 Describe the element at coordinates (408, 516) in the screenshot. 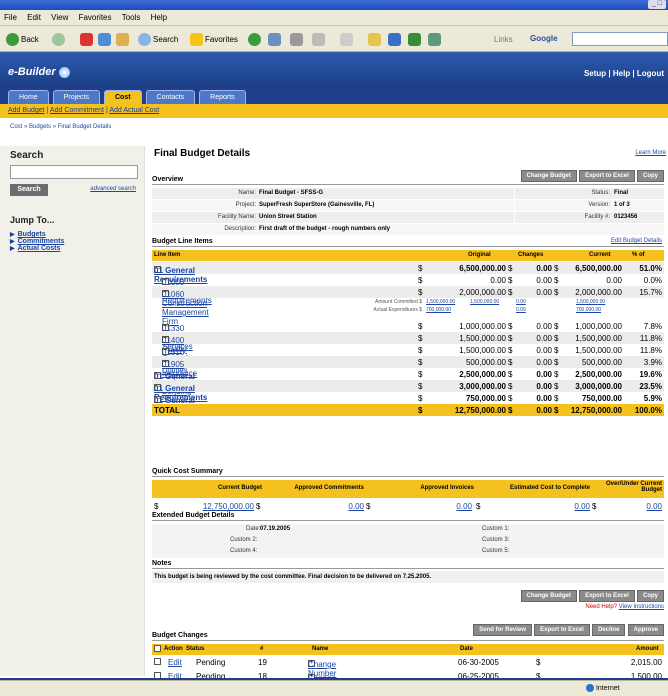

I see `ext-title: Extended Budget Details` at that location.